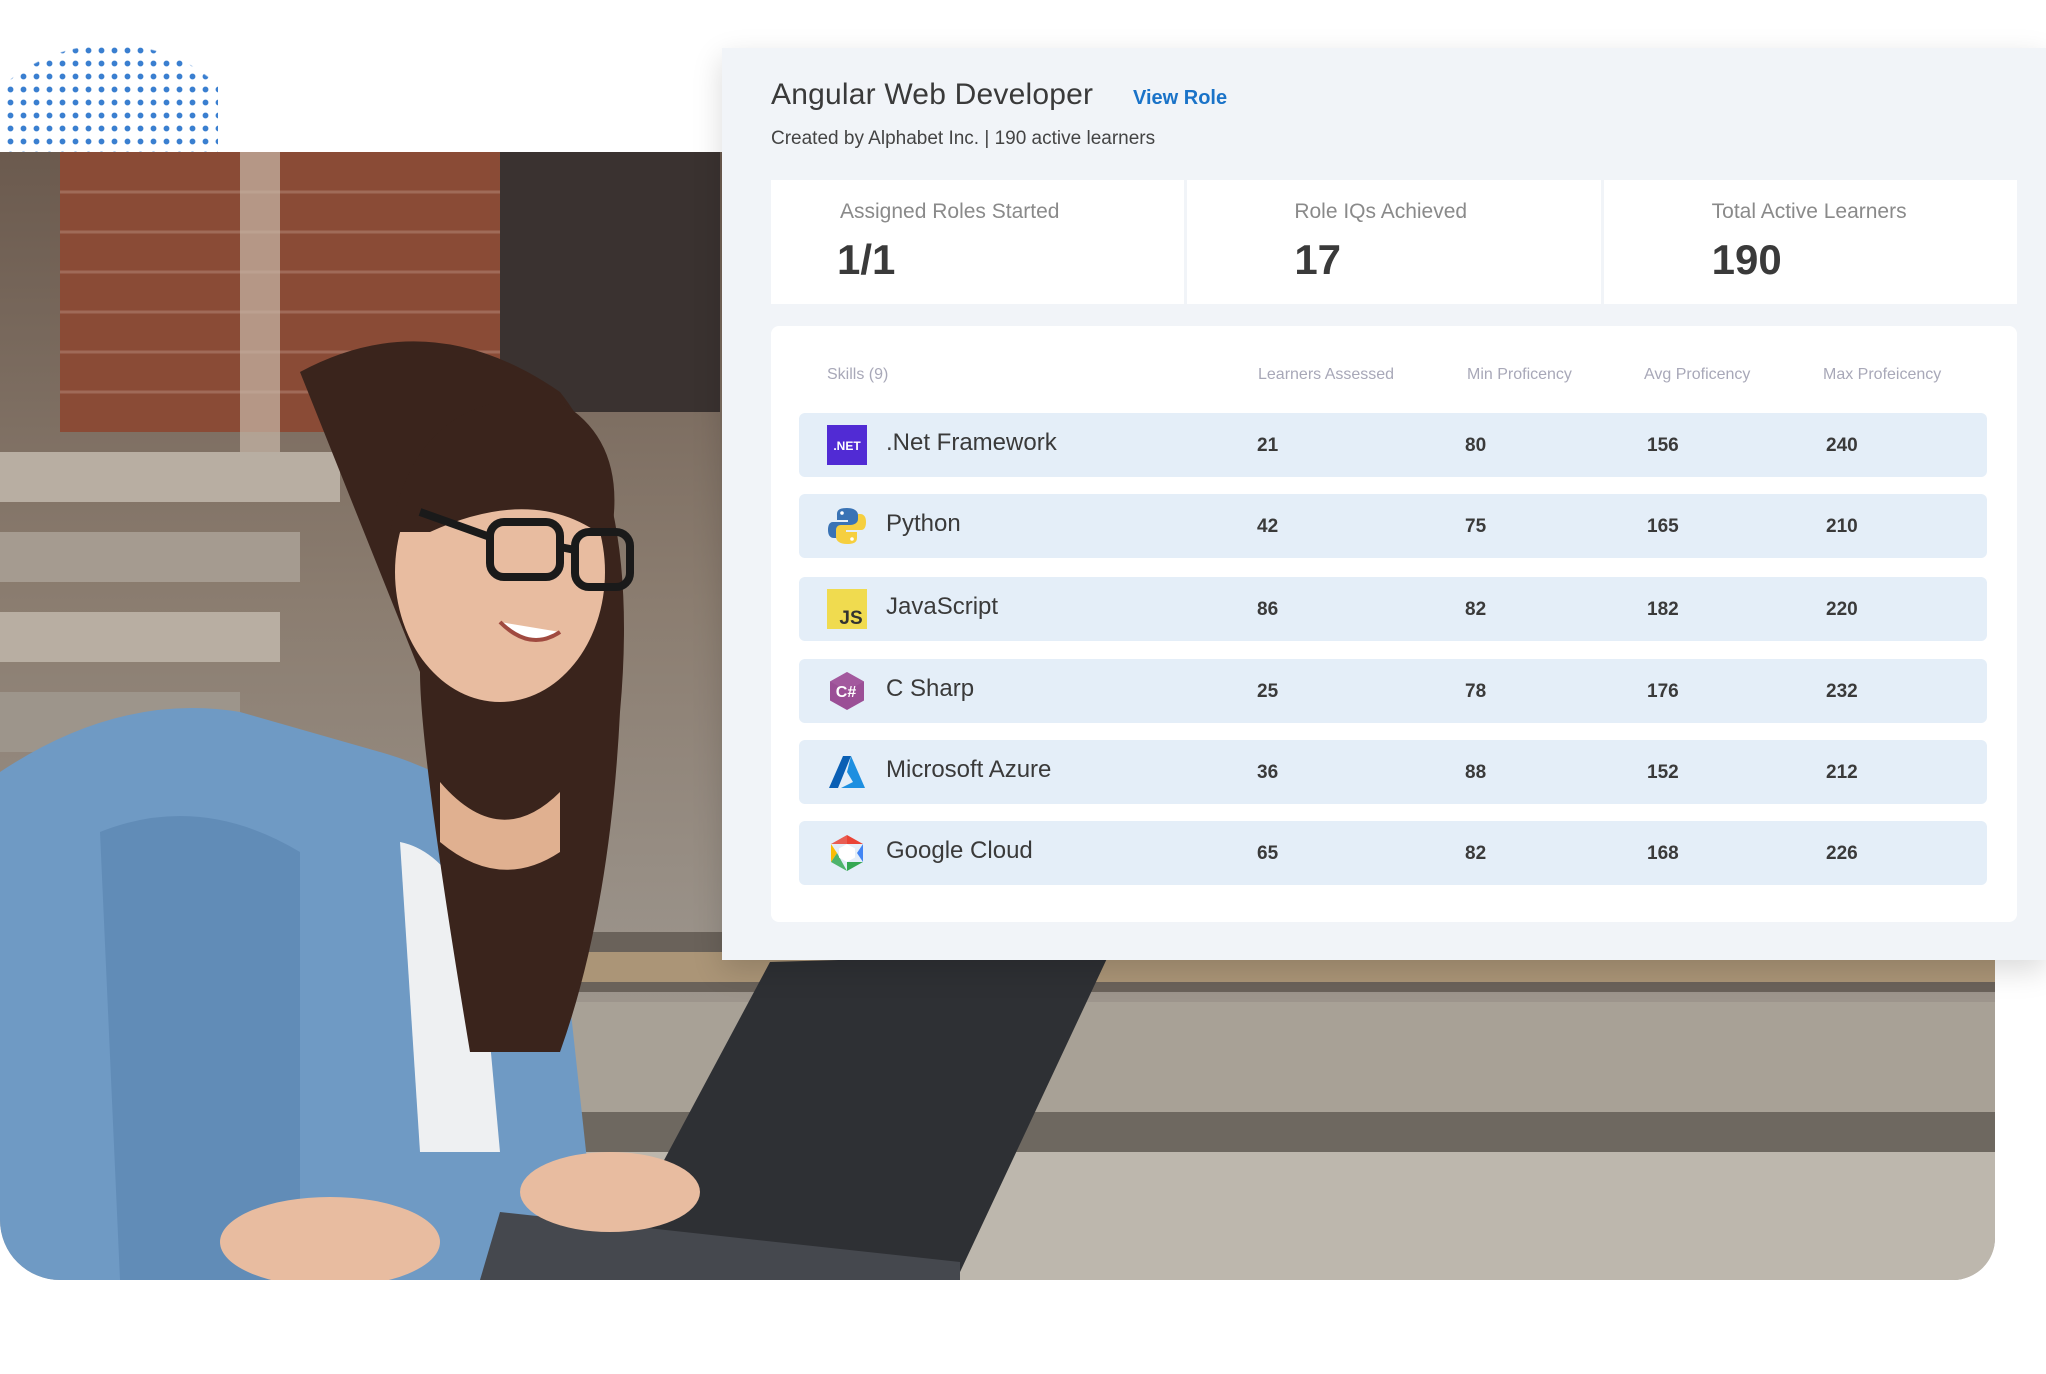 Image resolution: width=2046 pixels, height=1374 pixels. Describe the element at coordinates (959, 850) in the screenshot. I see `skill-name: Google Cloud` at that location.